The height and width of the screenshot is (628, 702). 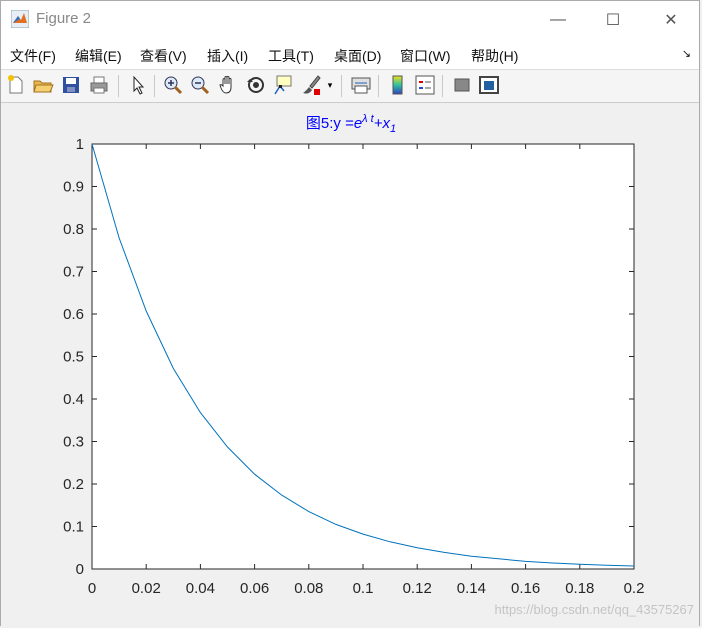 What do you see at coordinates (579, 588) in the screenshot?
I see `x-tick-label: 0.18` at bounding box center [579, 588].